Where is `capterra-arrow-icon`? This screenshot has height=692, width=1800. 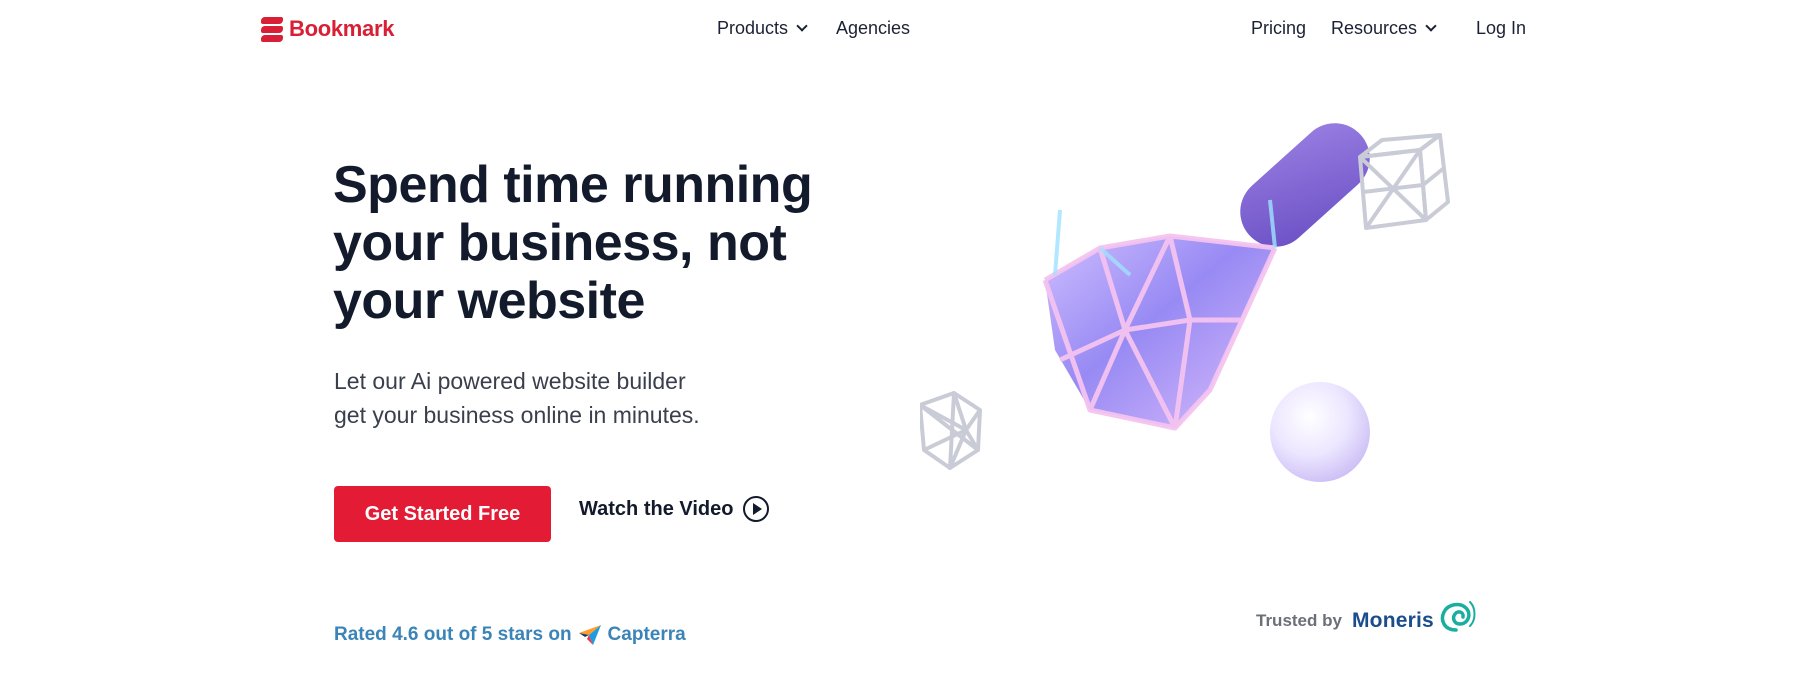 capterra-arrow-icon is located at coordinates (589, 635).